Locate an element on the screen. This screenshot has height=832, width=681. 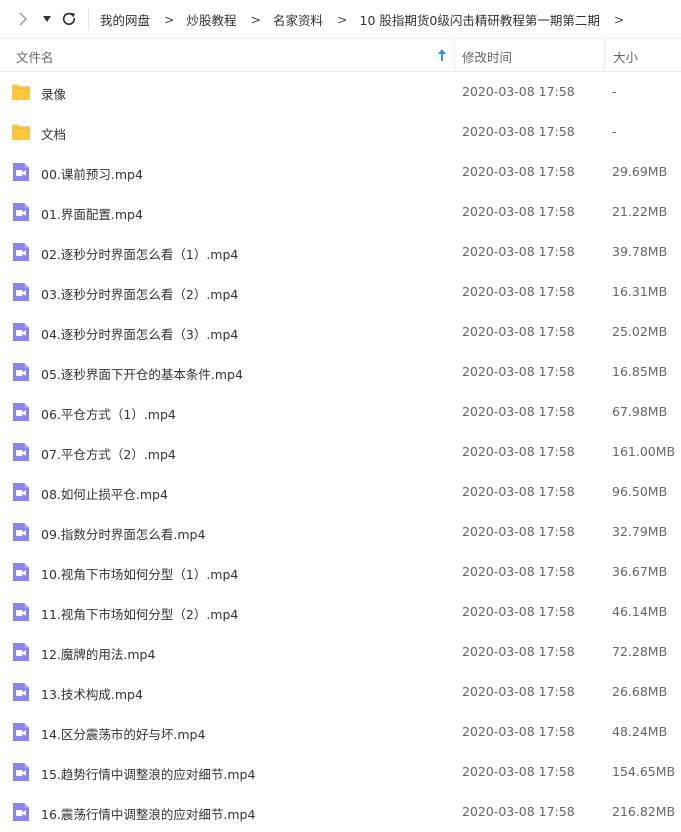
folder-row: 文档 2020-03-08 17:58 - is located at coordinates (340, 132).